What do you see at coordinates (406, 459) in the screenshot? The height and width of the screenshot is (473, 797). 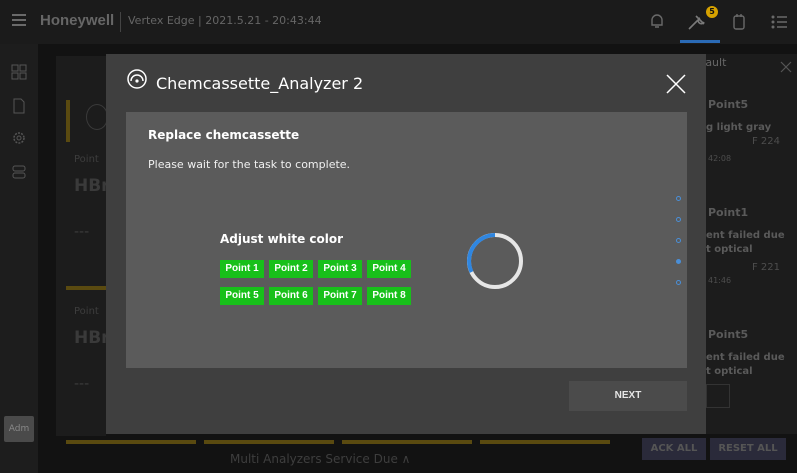 I see `chevron-up-icon: ∧` at bounding box center [406, 459].